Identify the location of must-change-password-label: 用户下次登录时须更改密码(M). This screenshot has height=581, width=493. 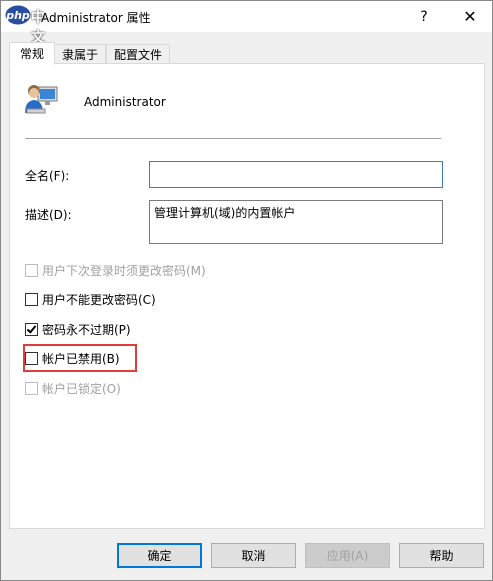
(124, 270).